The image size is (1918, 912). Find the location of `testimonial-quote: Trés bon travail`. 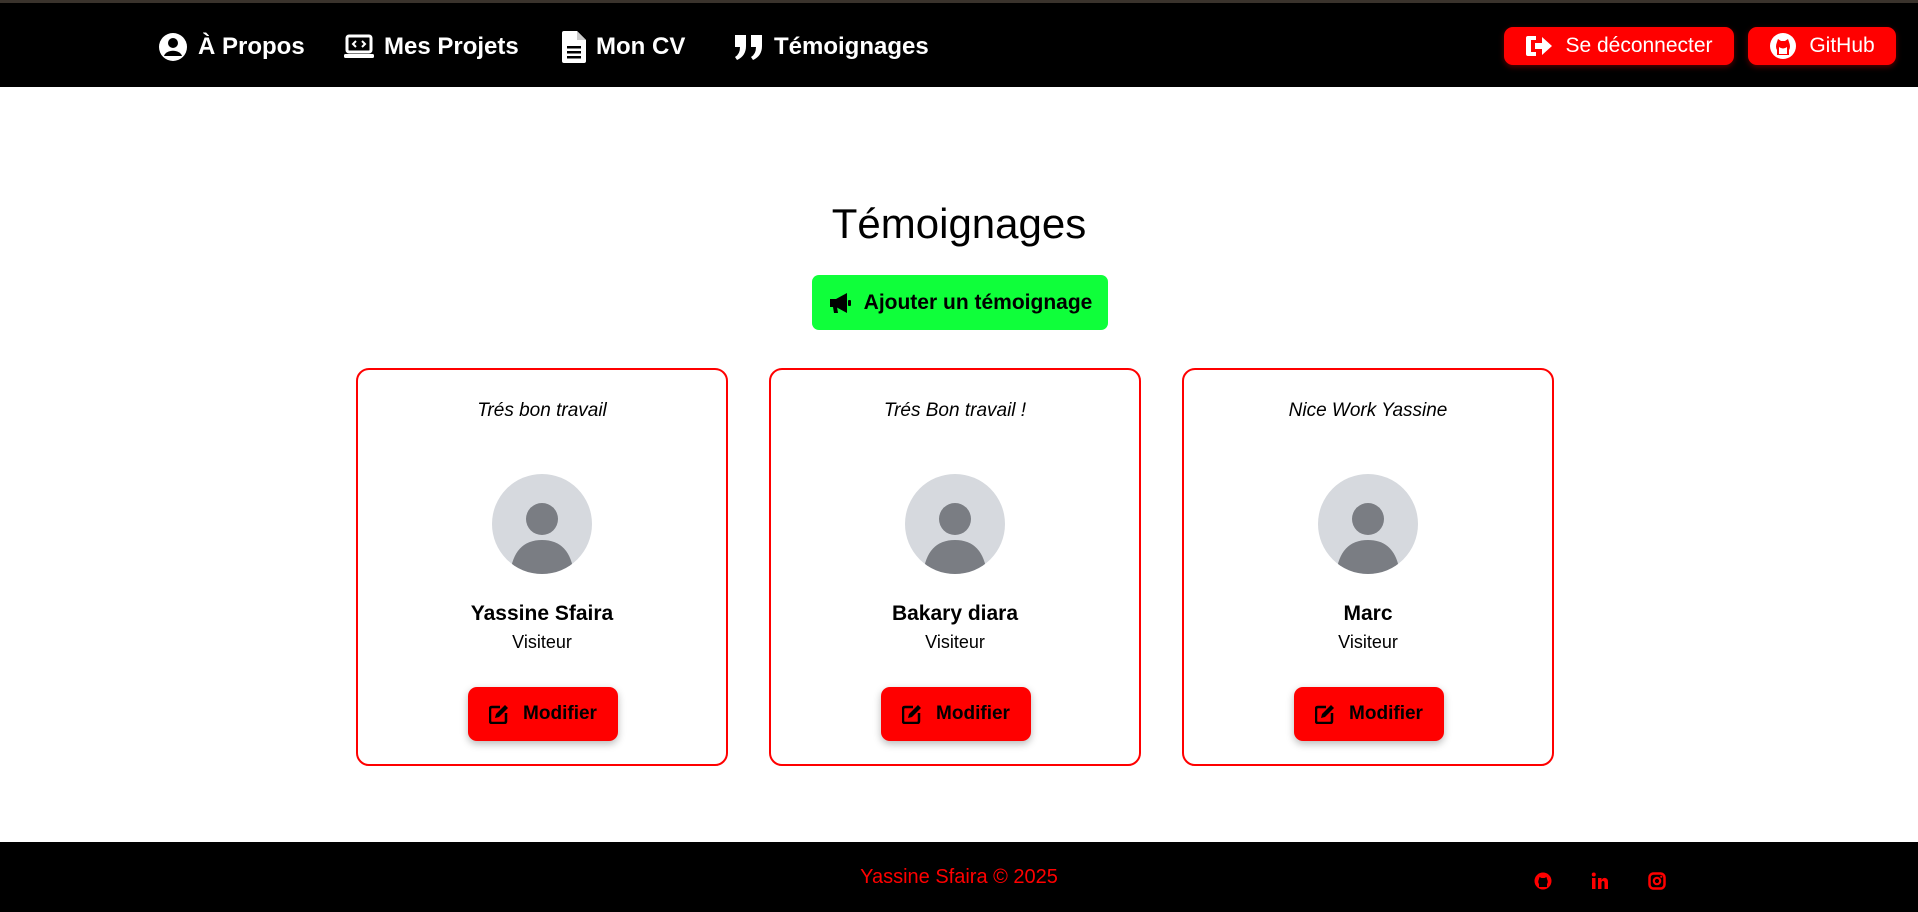

testimonial-quote: Trés bon travail is located at coordinates (542, 410).